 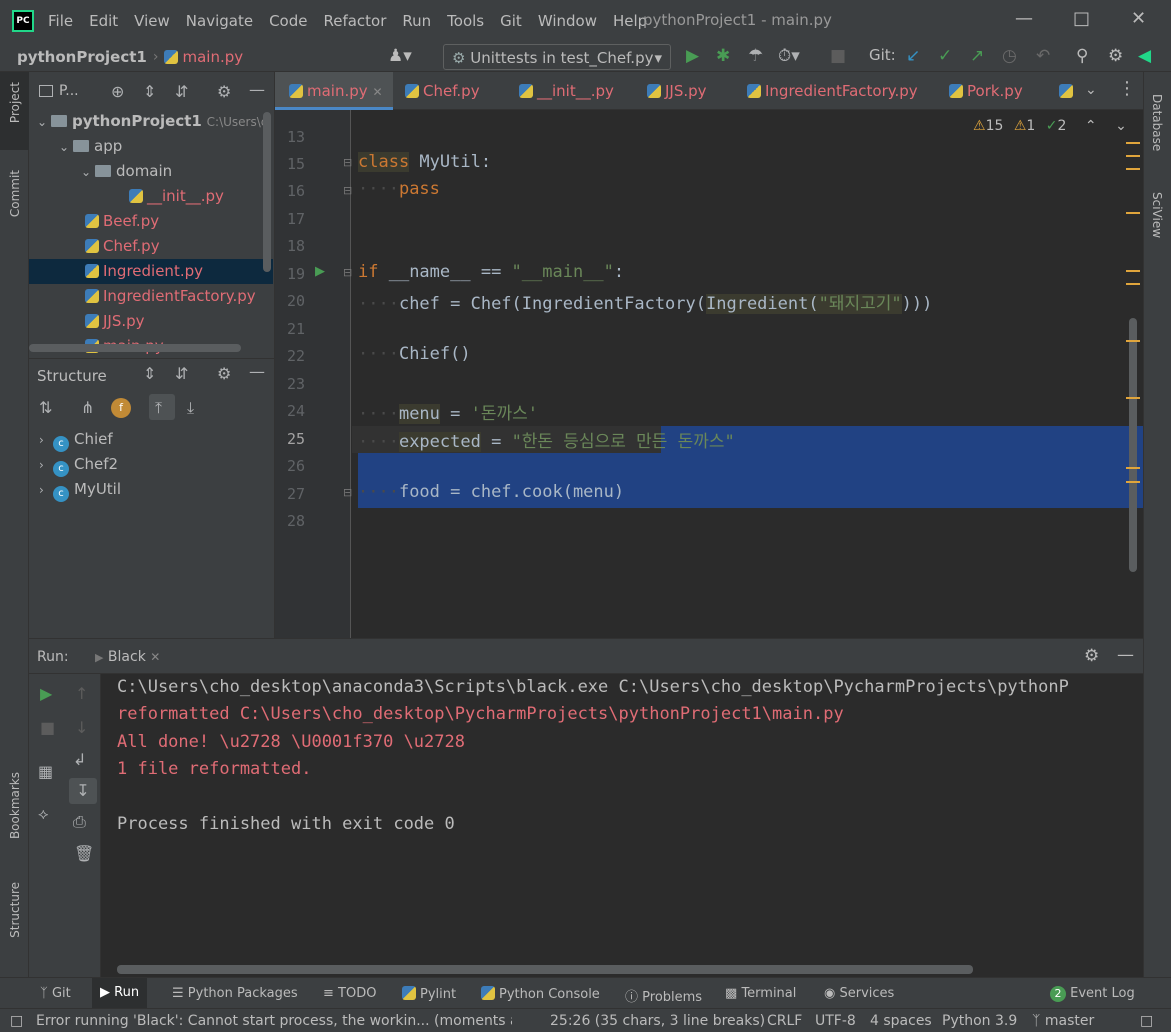 What do you see at coordinates (1091, 90) in the screenshot?
I see `chevron-down-icon: ⌄` at bounding box center [1091, 90].